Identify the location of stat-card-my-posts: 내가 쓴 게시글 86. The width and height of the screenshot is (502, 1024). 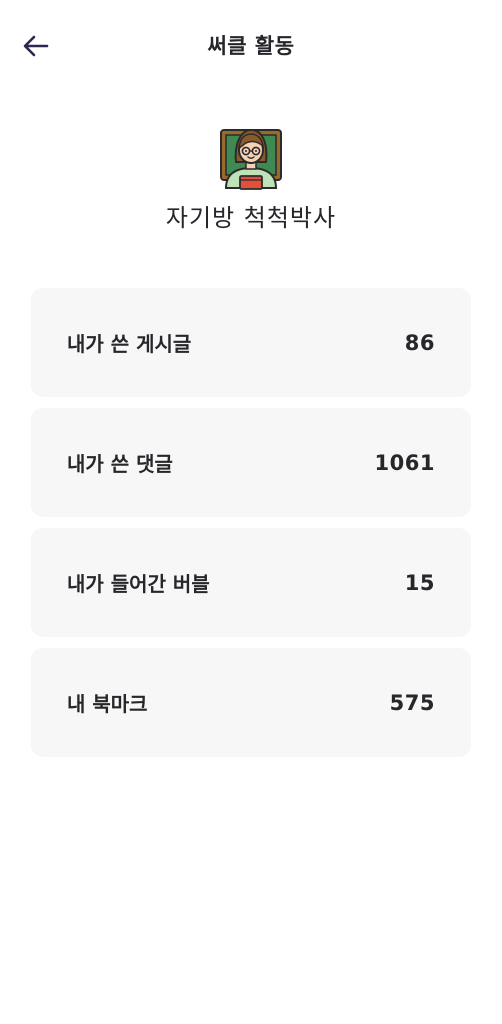
(251, 342).